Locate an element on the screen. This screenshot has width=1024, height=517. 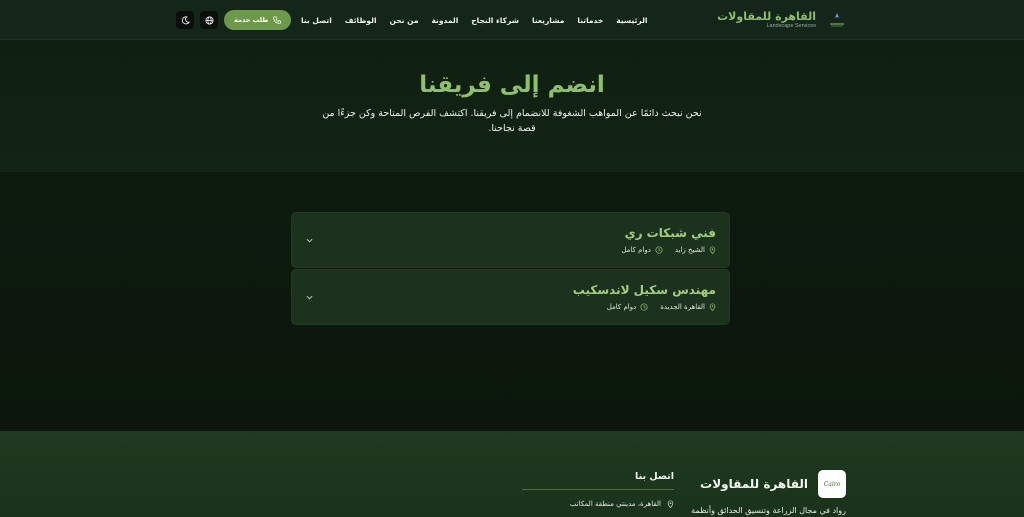
theme-toggle-button is located at coordinates (185, 20).